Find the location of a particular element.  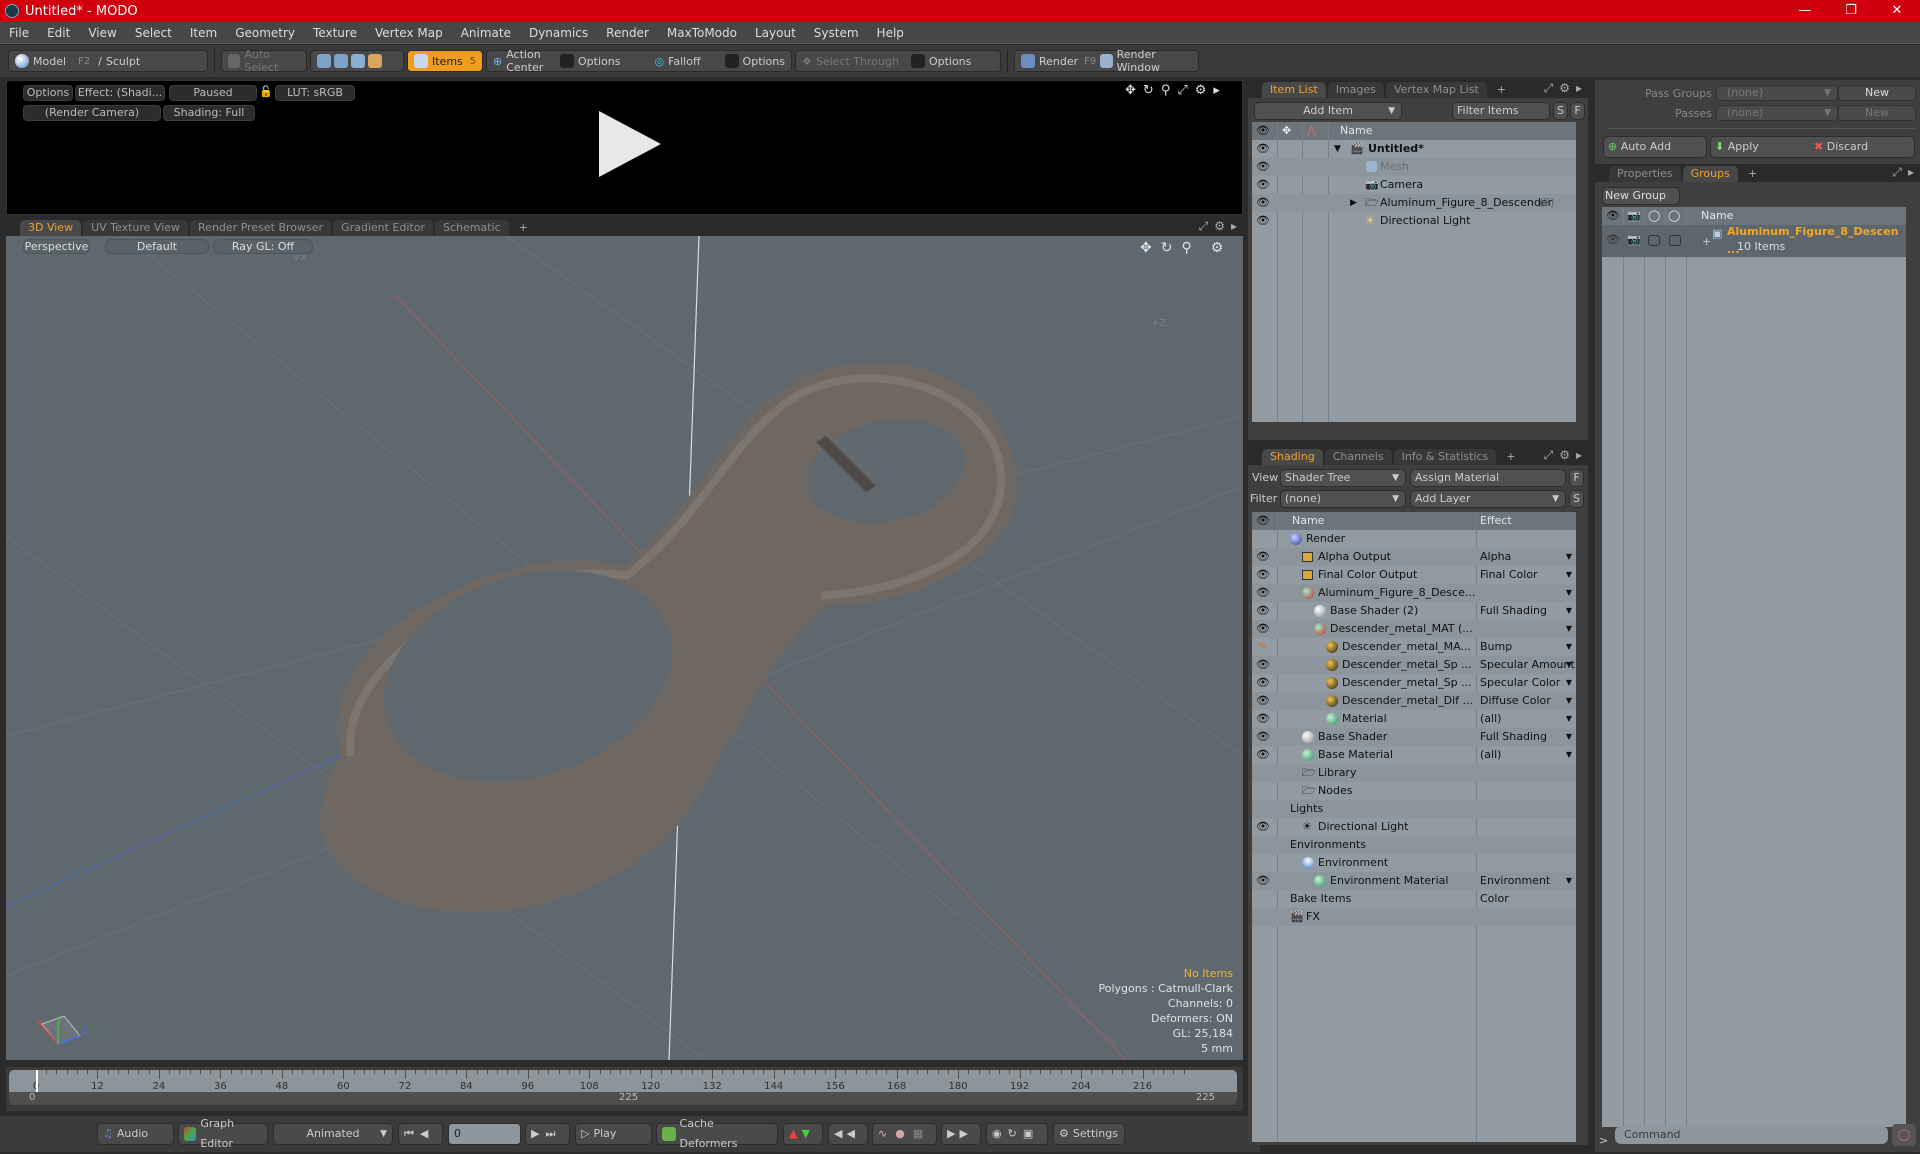

item-row-descender: 👁 ▶ 🗁 Aluminum_Figure_8_Descender (2) is located at coordinates (1414, 203).